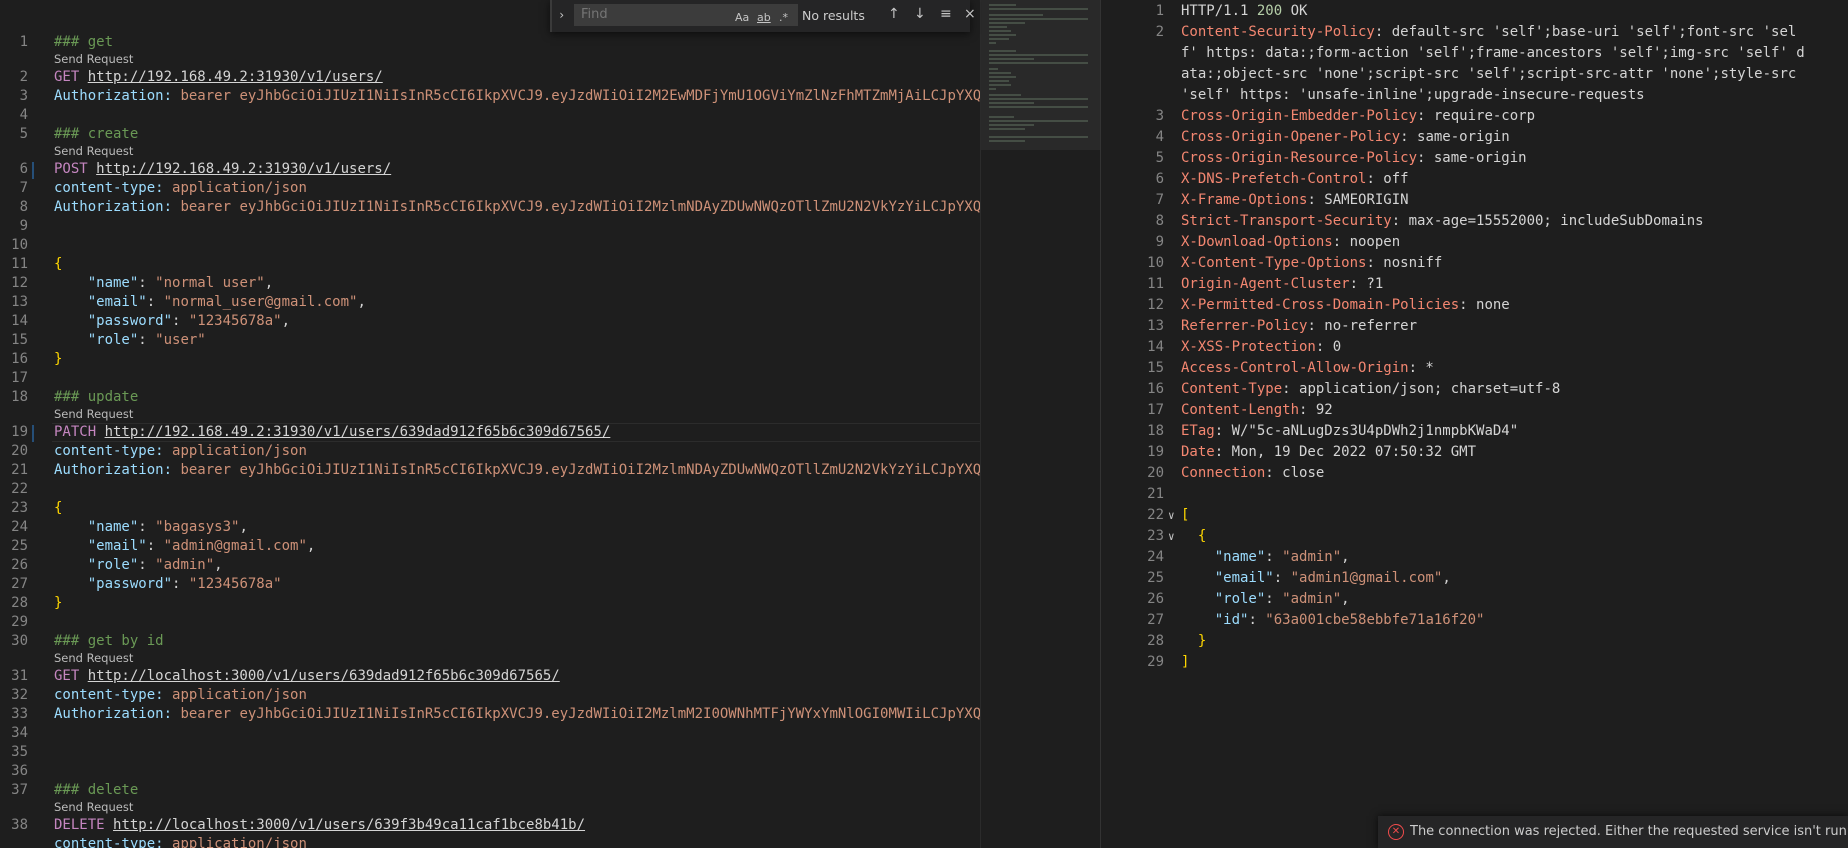 This screenshot has height=848, width=1848. Describe the element at coordinates (783, 17) in the screenshot. I see `regex-icon: .*` at that location.